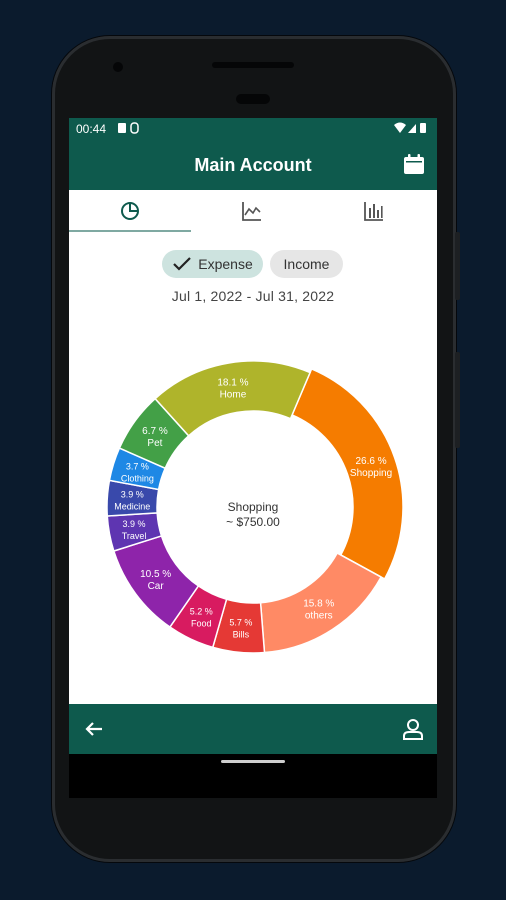 This screenshot has height=900, width=506. What do you see at coordinates (118, 67) in the screenshot?
I see `front-camera` at bounding box center [118, 67].